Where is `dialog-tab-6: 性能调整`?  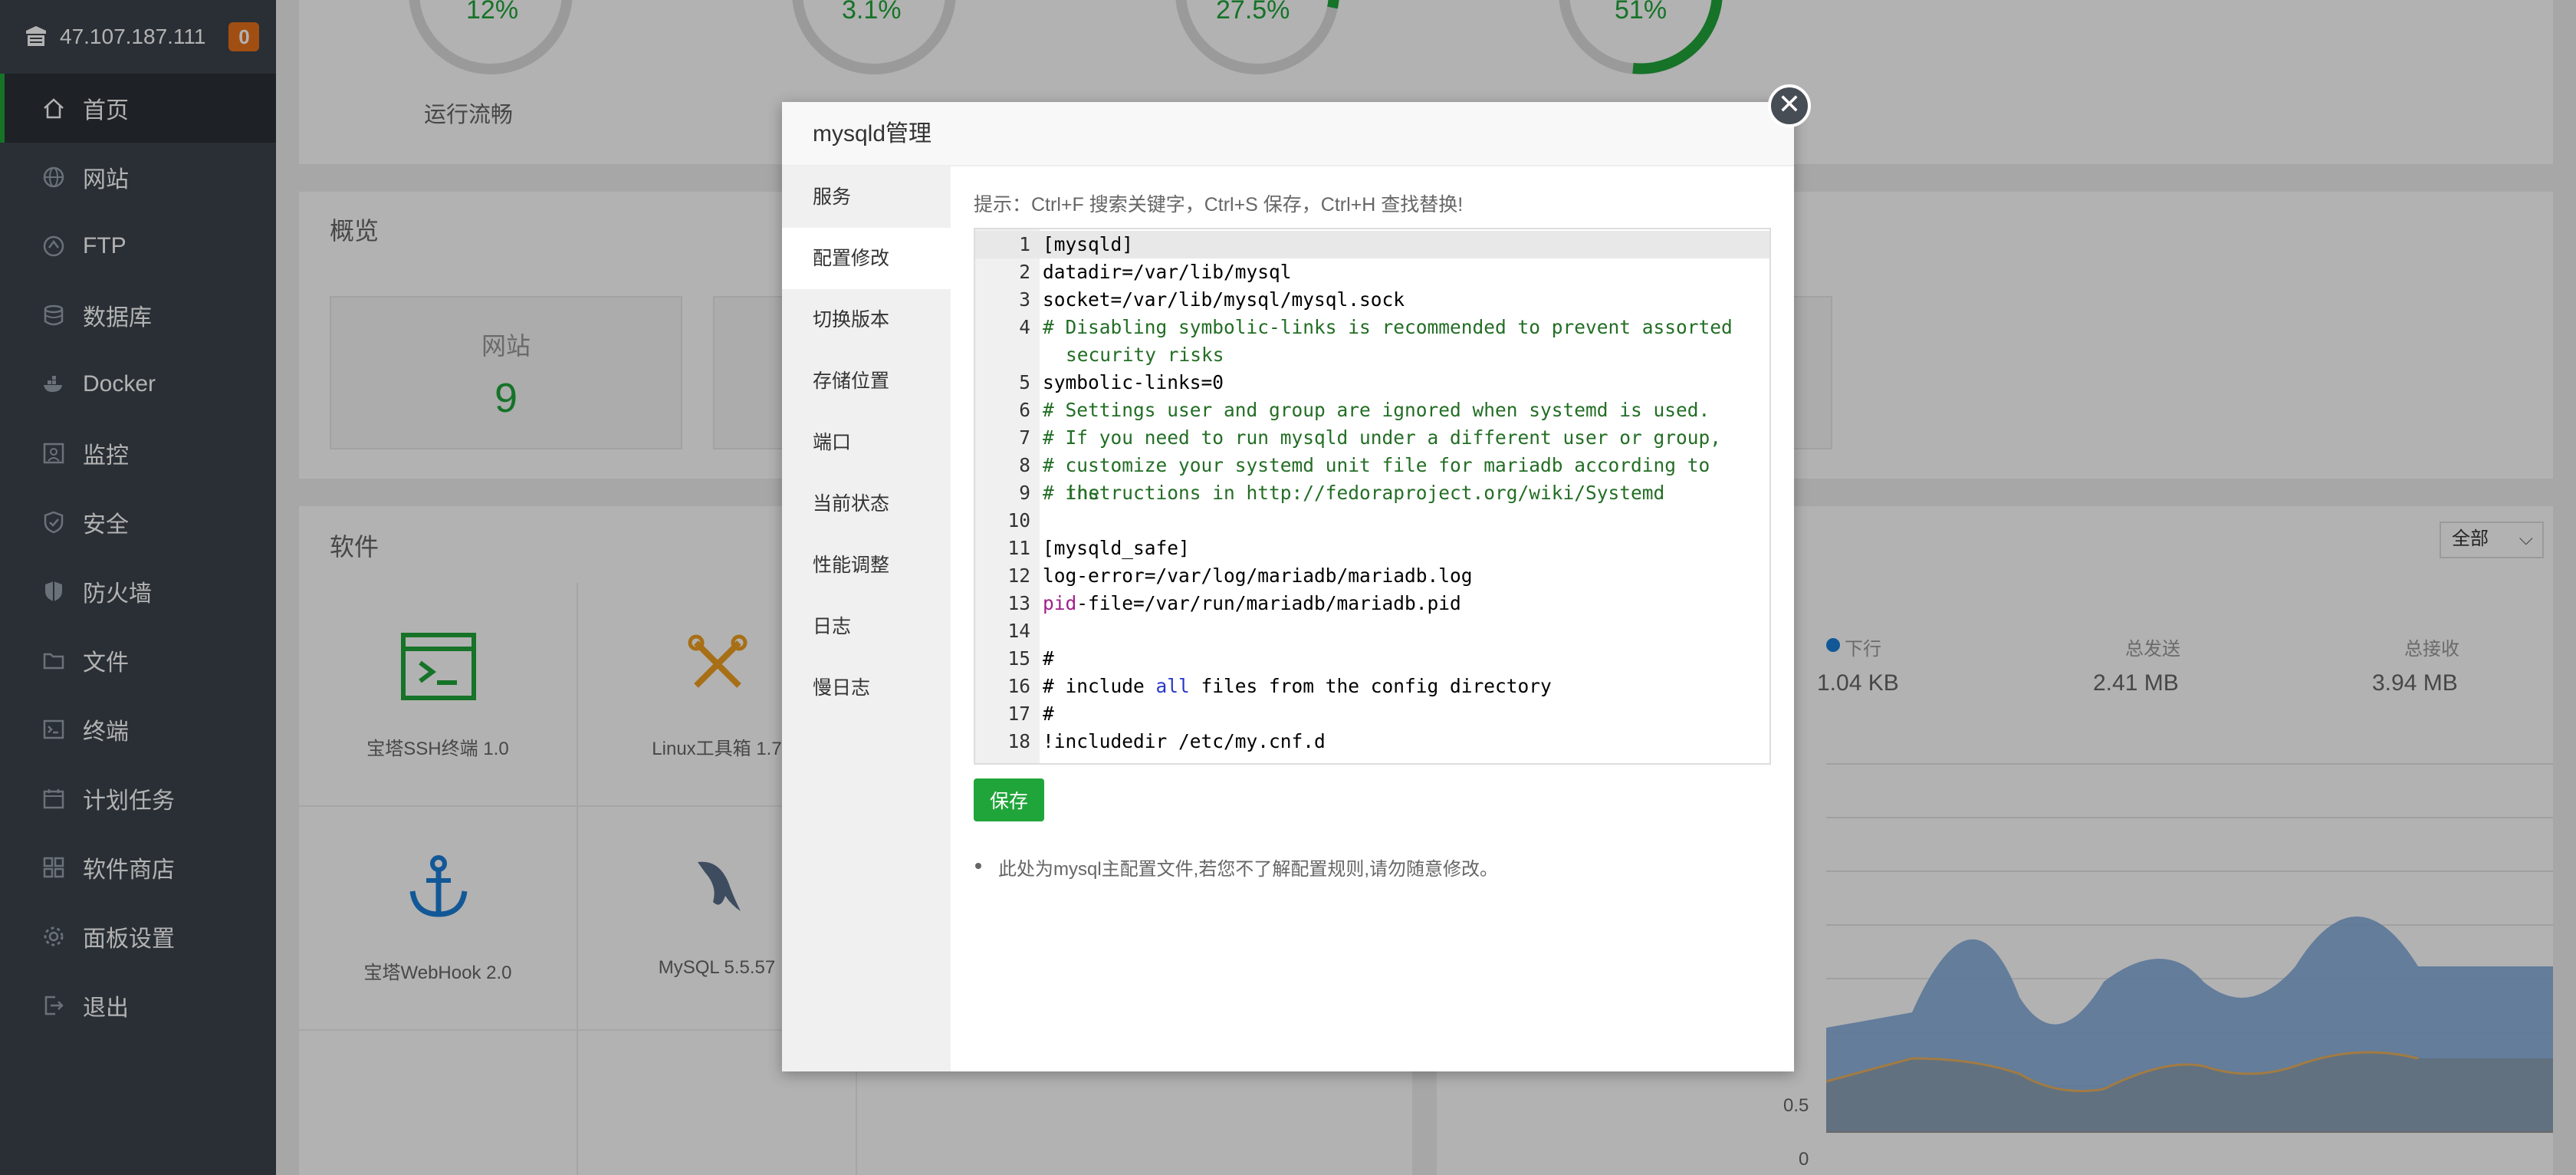 dialog-tab-6: 性能调整 is located at coordinates (866, 565).